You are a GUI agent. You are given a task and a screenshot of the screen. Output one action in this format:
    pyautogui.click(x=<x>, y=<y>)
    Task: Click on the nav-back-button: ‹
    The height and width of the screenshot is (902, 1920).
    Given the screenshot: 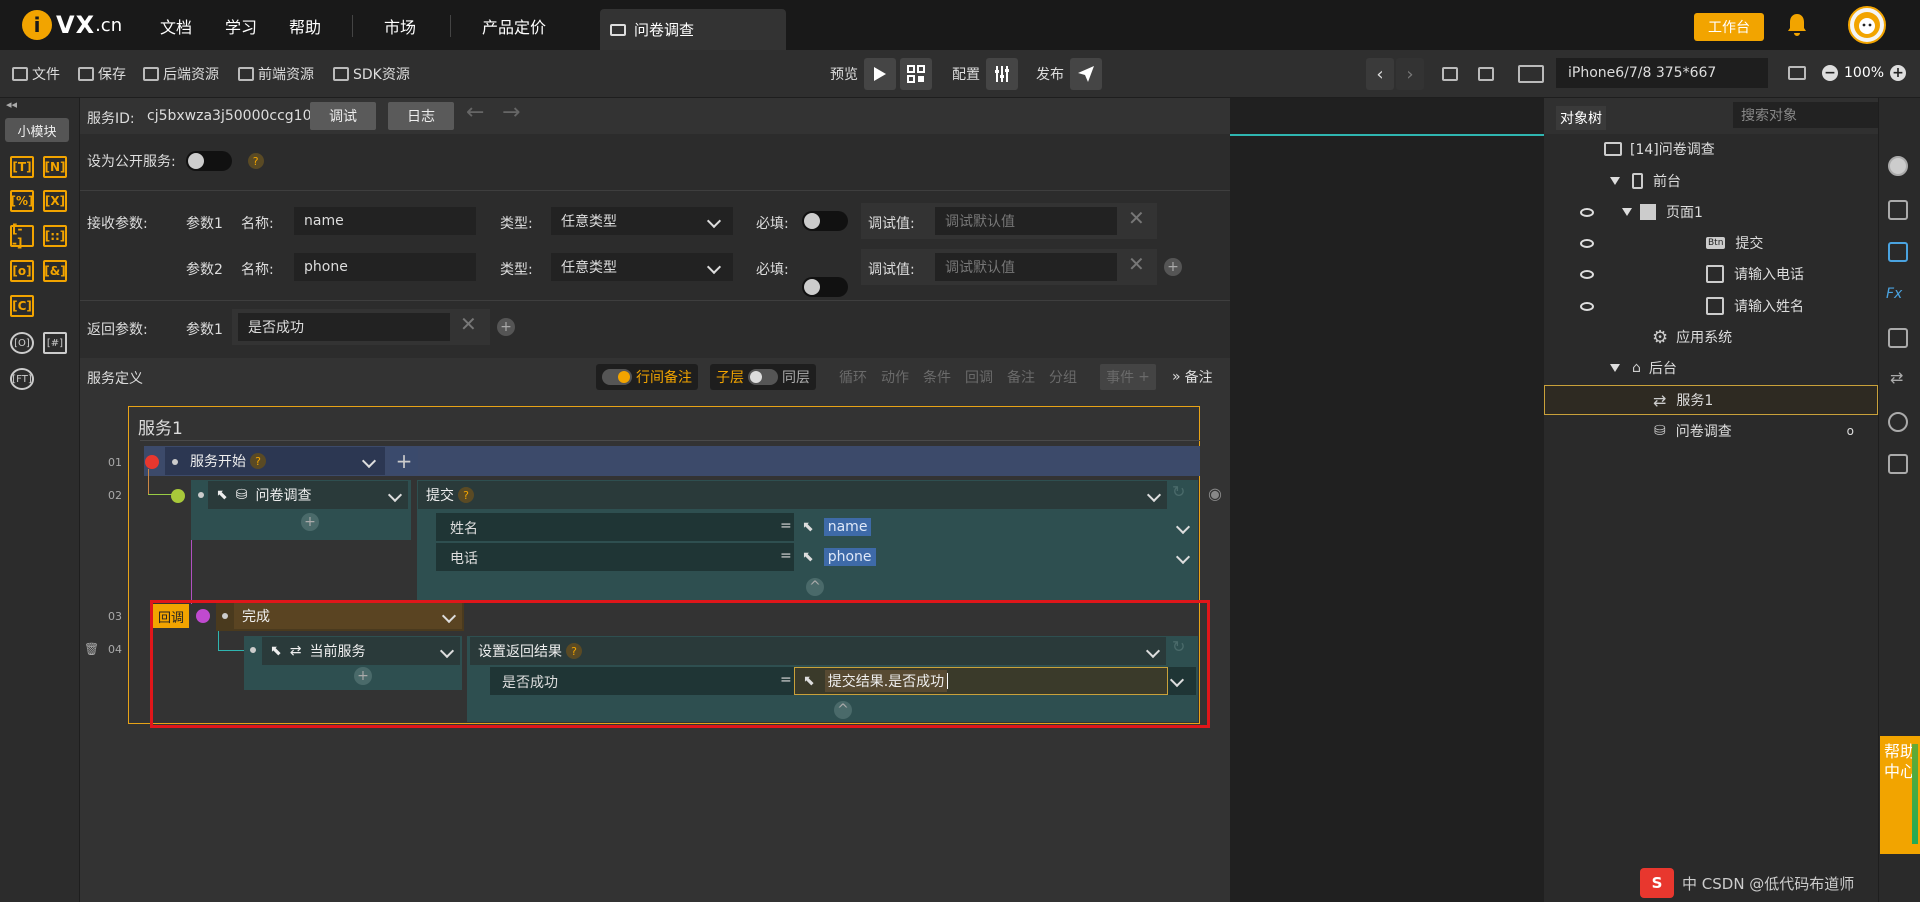 What is the action you would take?
    pyautogui.click(x=1380, y=74)
    